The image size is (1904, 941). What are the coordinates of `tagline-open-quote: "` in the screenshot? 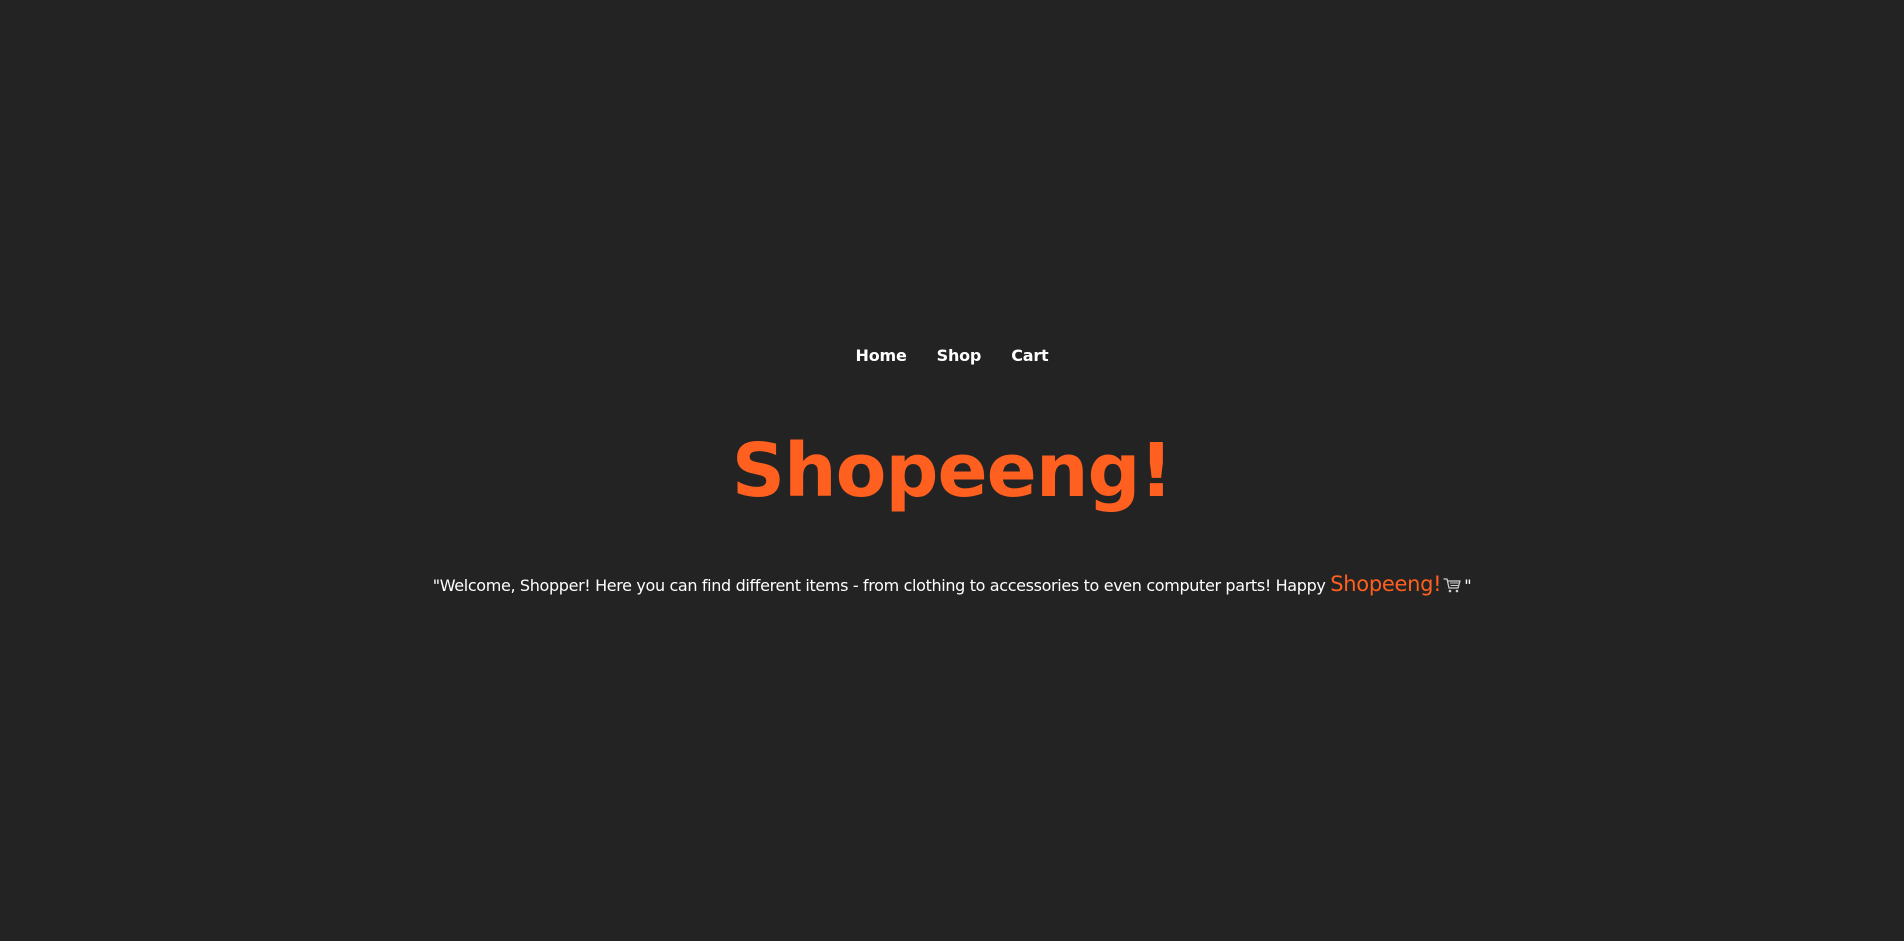 It's located at (436, 585).